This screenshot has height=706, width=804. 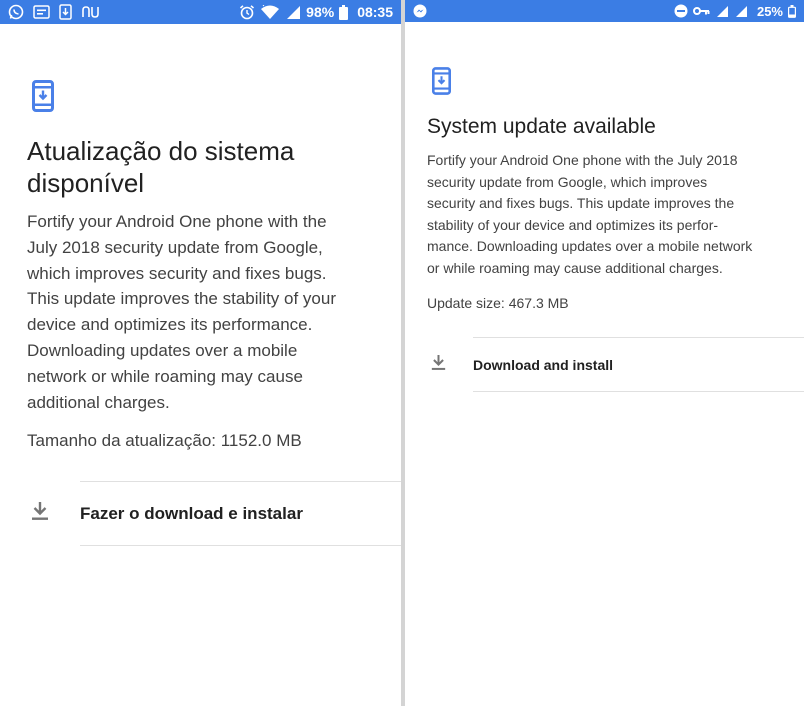 I want to click on battery-percent: 25%, so click(x=769, y=11).